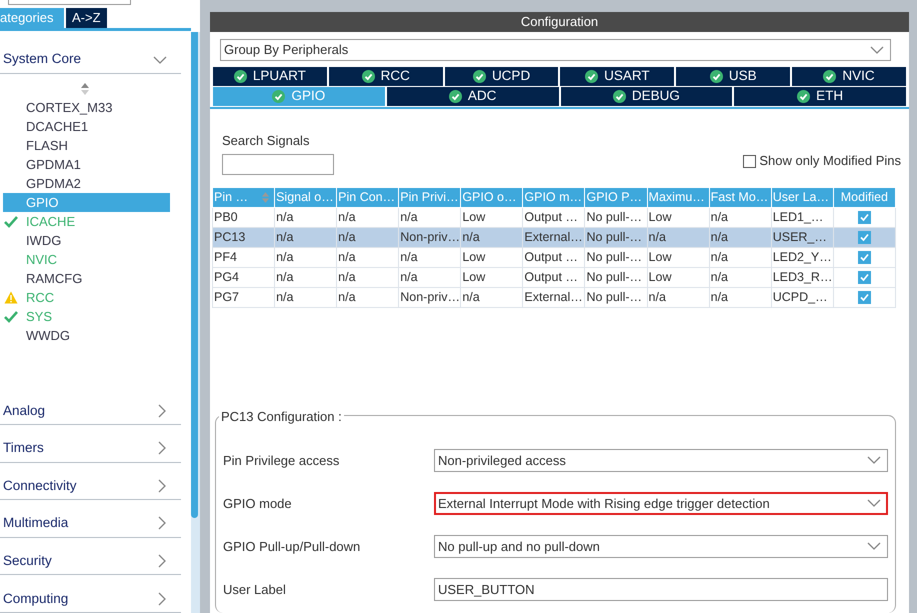 This screenshot has width=917, height=613. I want to click on scrollbar, so click(195, 322).